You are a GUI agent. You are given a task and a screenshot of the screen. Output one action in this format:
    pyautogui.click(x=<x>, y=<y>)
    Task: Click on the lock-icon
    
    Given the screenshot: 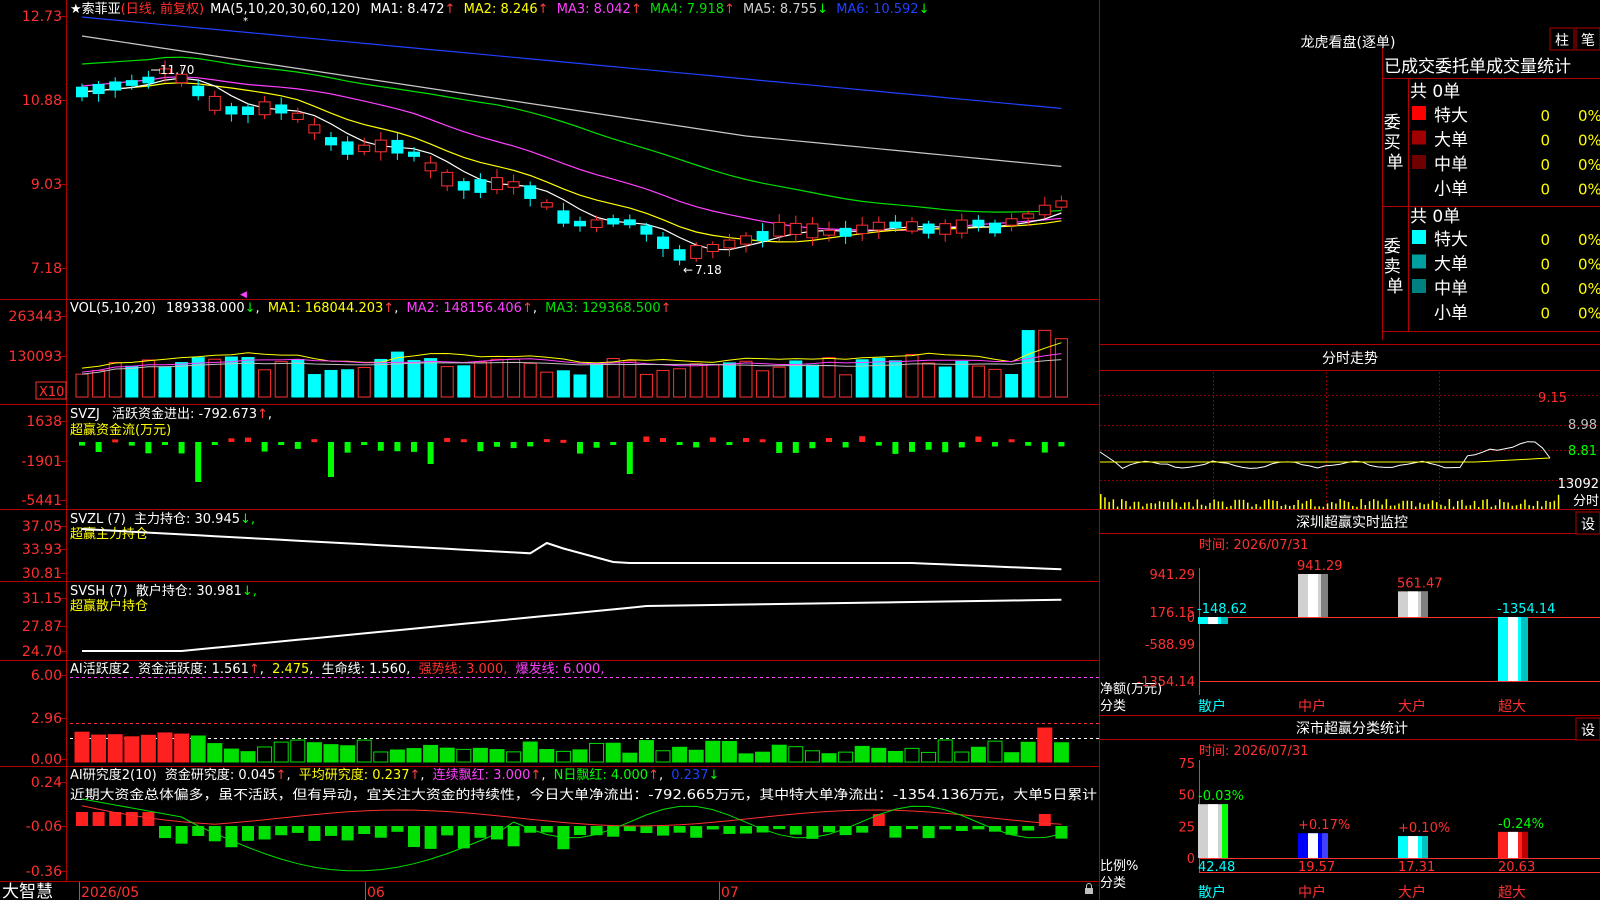 What is the action you would take?
    pyautogui.click(x=1089, y=889)
    